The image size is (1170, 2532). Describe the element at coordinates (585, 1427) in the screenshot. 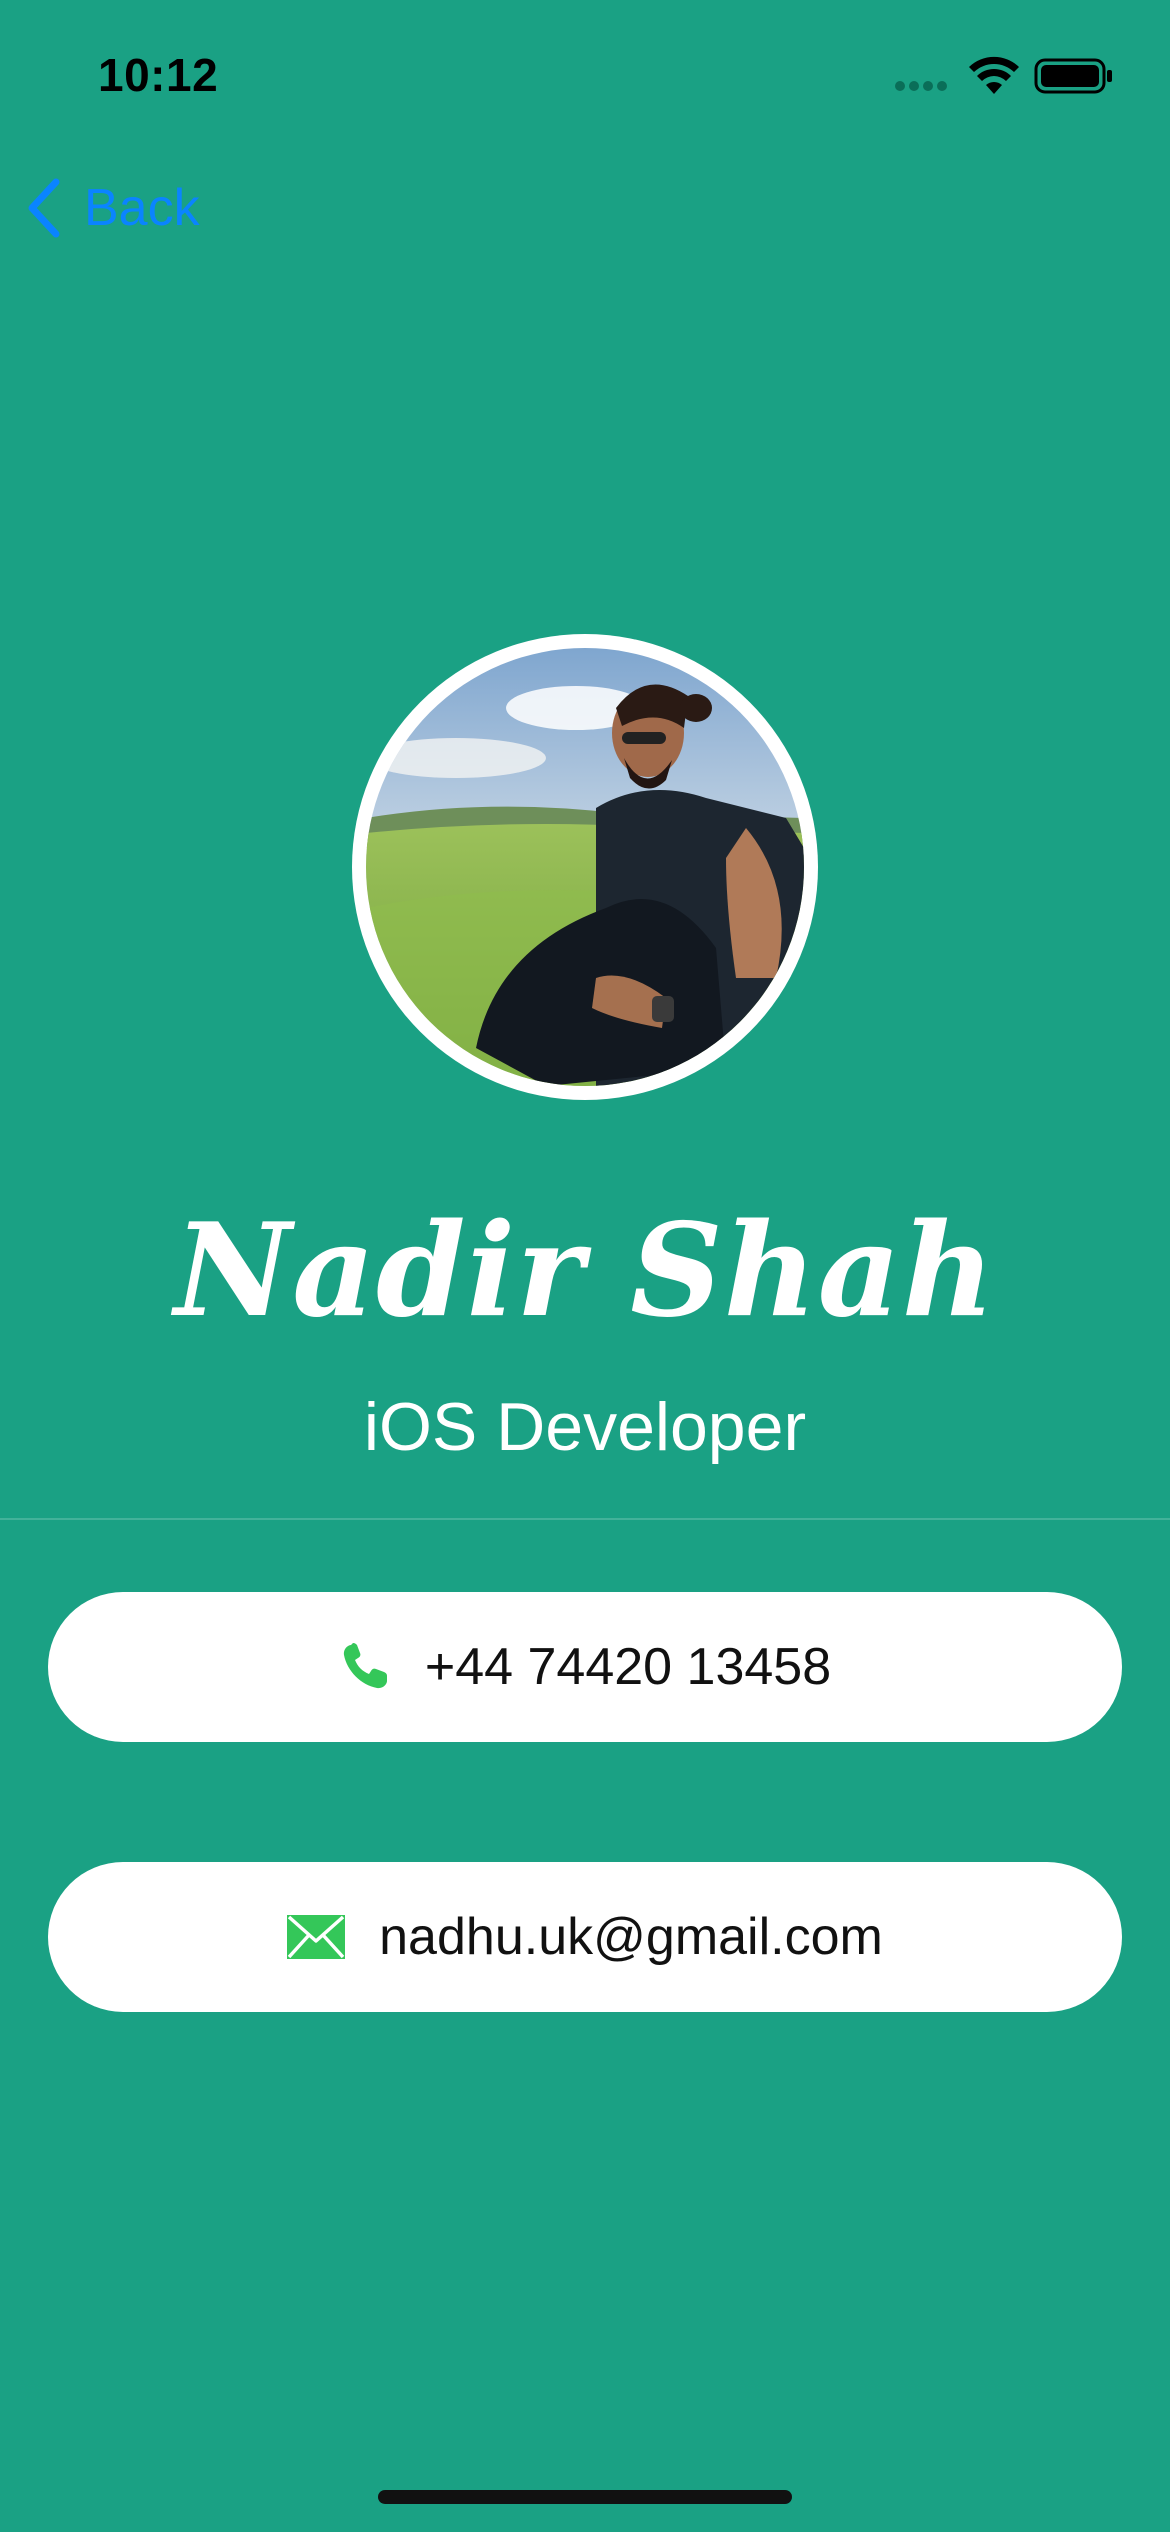

I see `profile-title: iOS Developer` at that location.